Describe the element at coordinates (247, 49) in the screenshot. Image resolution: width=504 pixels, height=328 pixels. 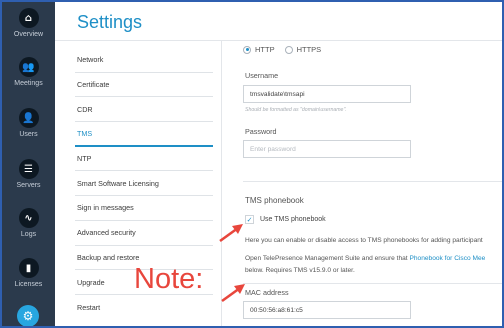
I see `http-radio` at that location.